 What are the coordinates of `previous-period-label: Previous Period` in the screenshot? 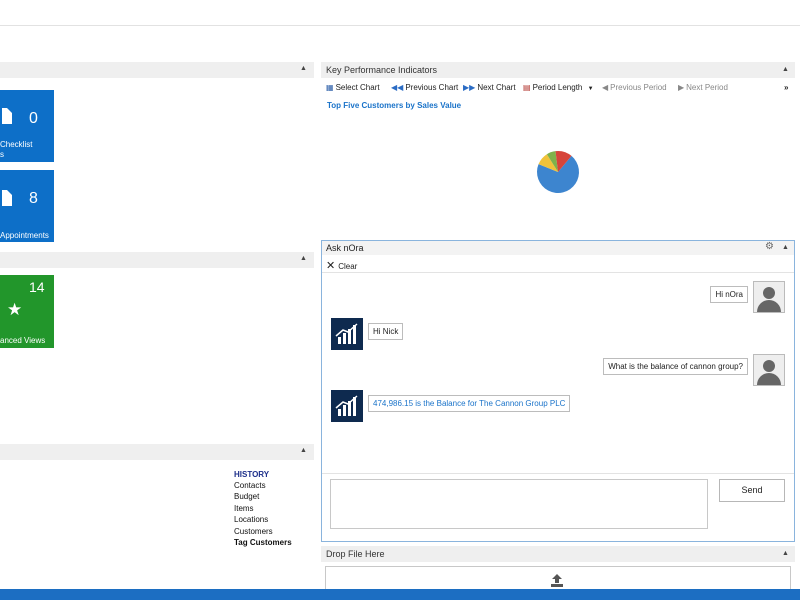 It's located at (638, 87).